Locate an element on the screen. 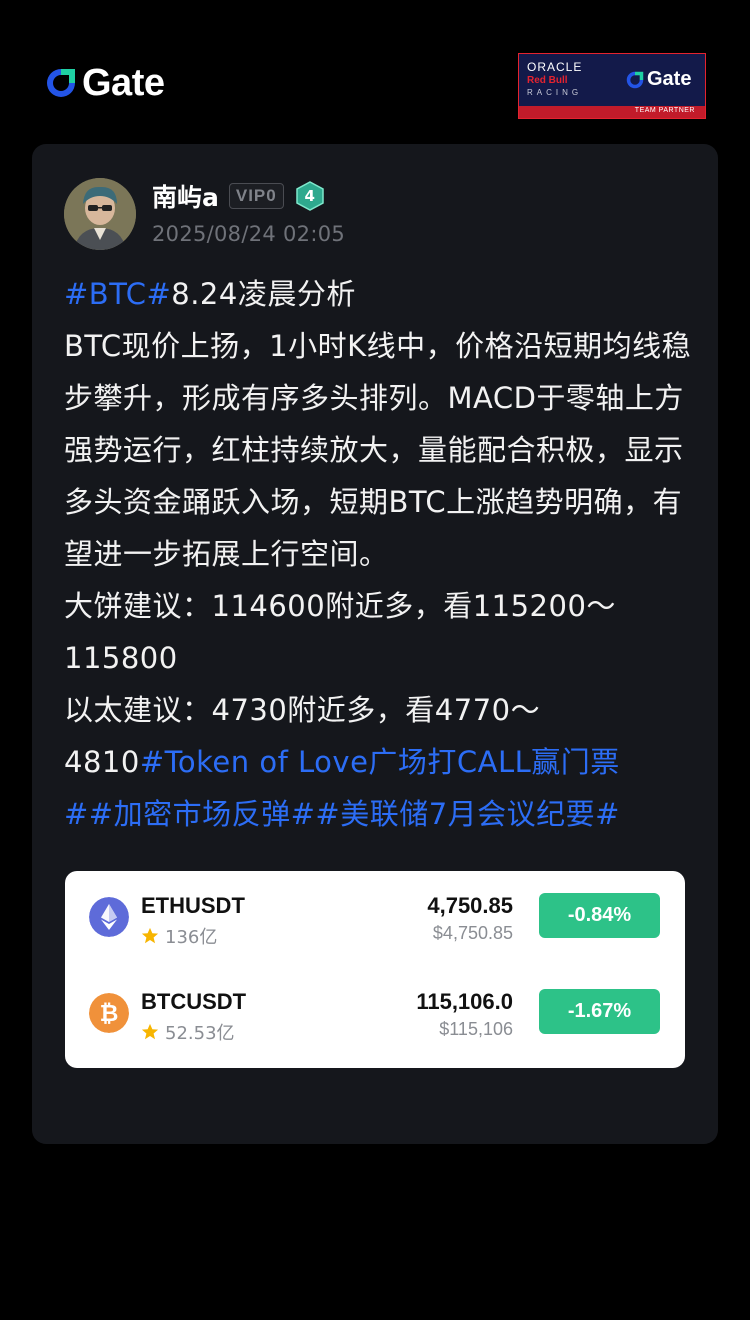  hashtag-token-of-love: #Token of Love广场打CALL赢门票 is located at coordinates (380, 762).